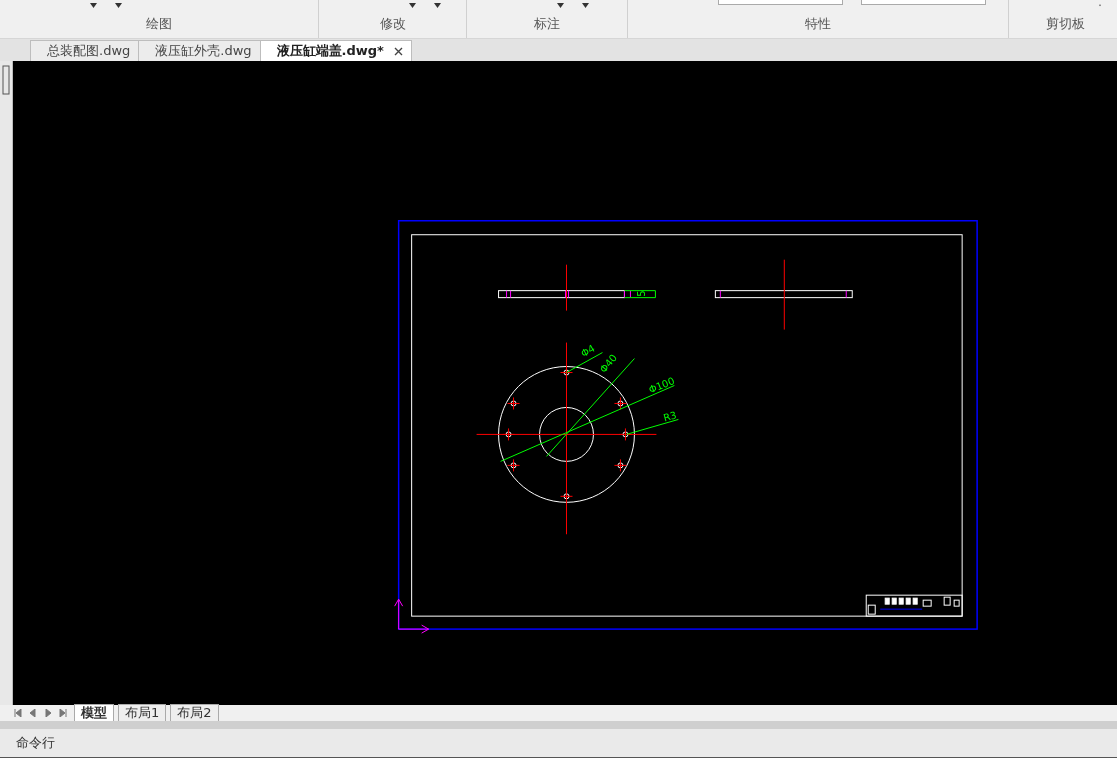  What do you see at coordinates (6, 80) in the screenshot?
I see `palette-icon` at bounding box center [6, 80].